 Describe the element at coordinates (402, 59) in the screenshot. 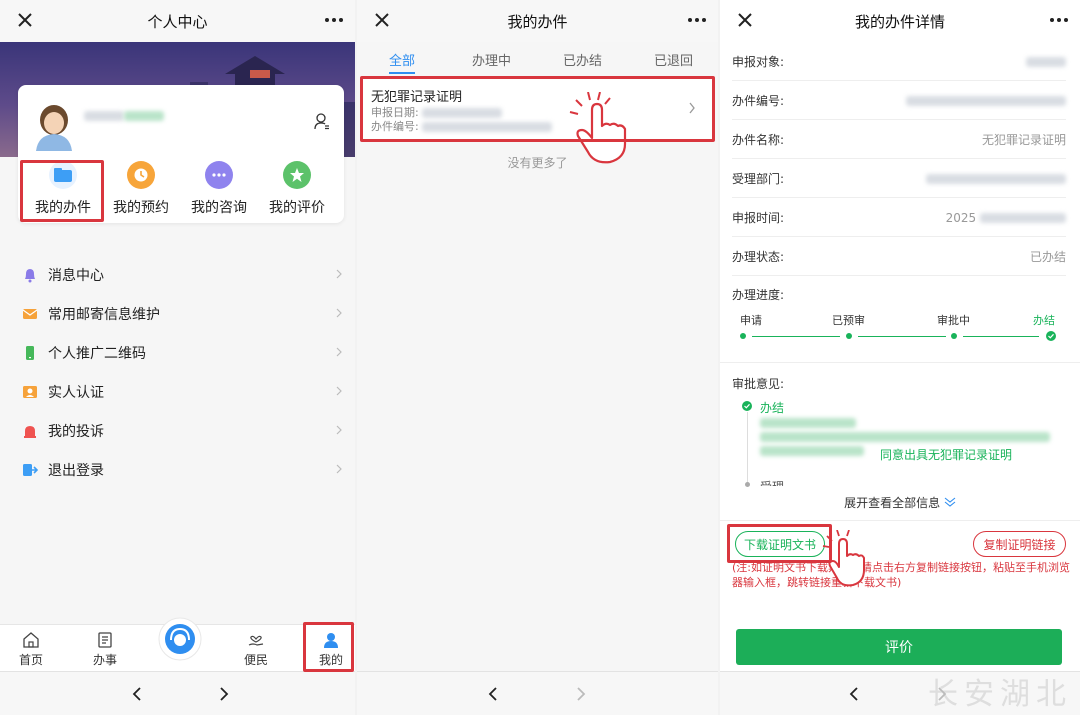

I see `tab-all: 全部` at that location.